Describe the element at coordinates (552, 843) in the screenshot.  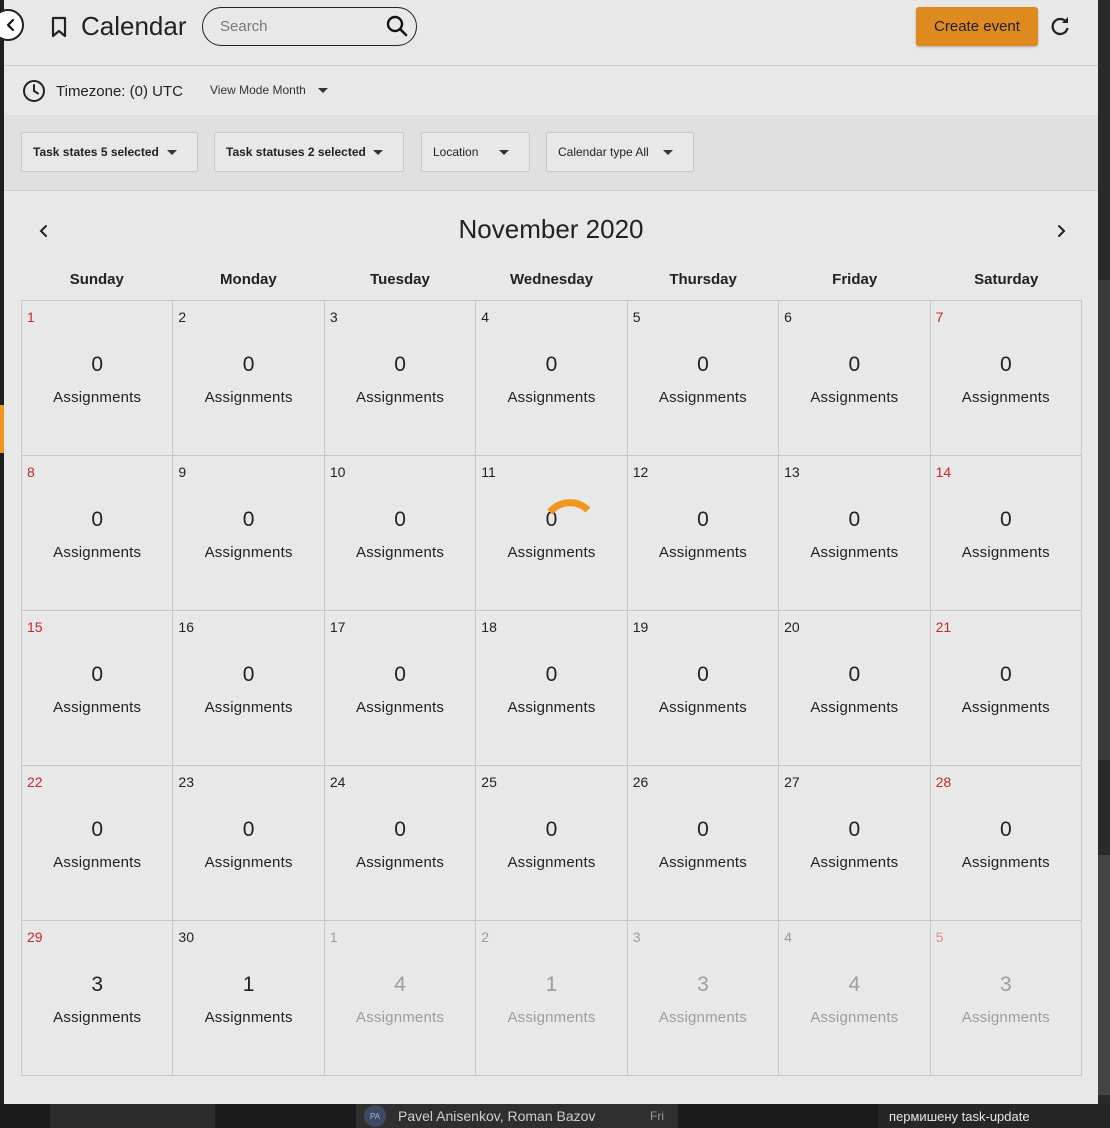
I see `day-cell: 25 0 Assignments` at that location.